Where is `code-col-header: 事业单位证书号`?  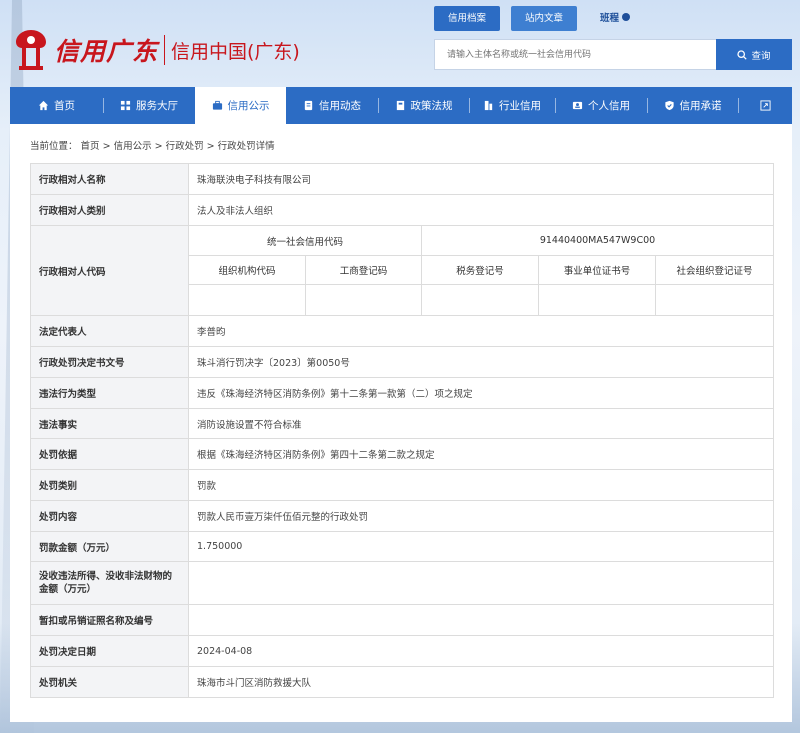 code-col-header: 事业单位证书号 is located at coordinates (597, 270).